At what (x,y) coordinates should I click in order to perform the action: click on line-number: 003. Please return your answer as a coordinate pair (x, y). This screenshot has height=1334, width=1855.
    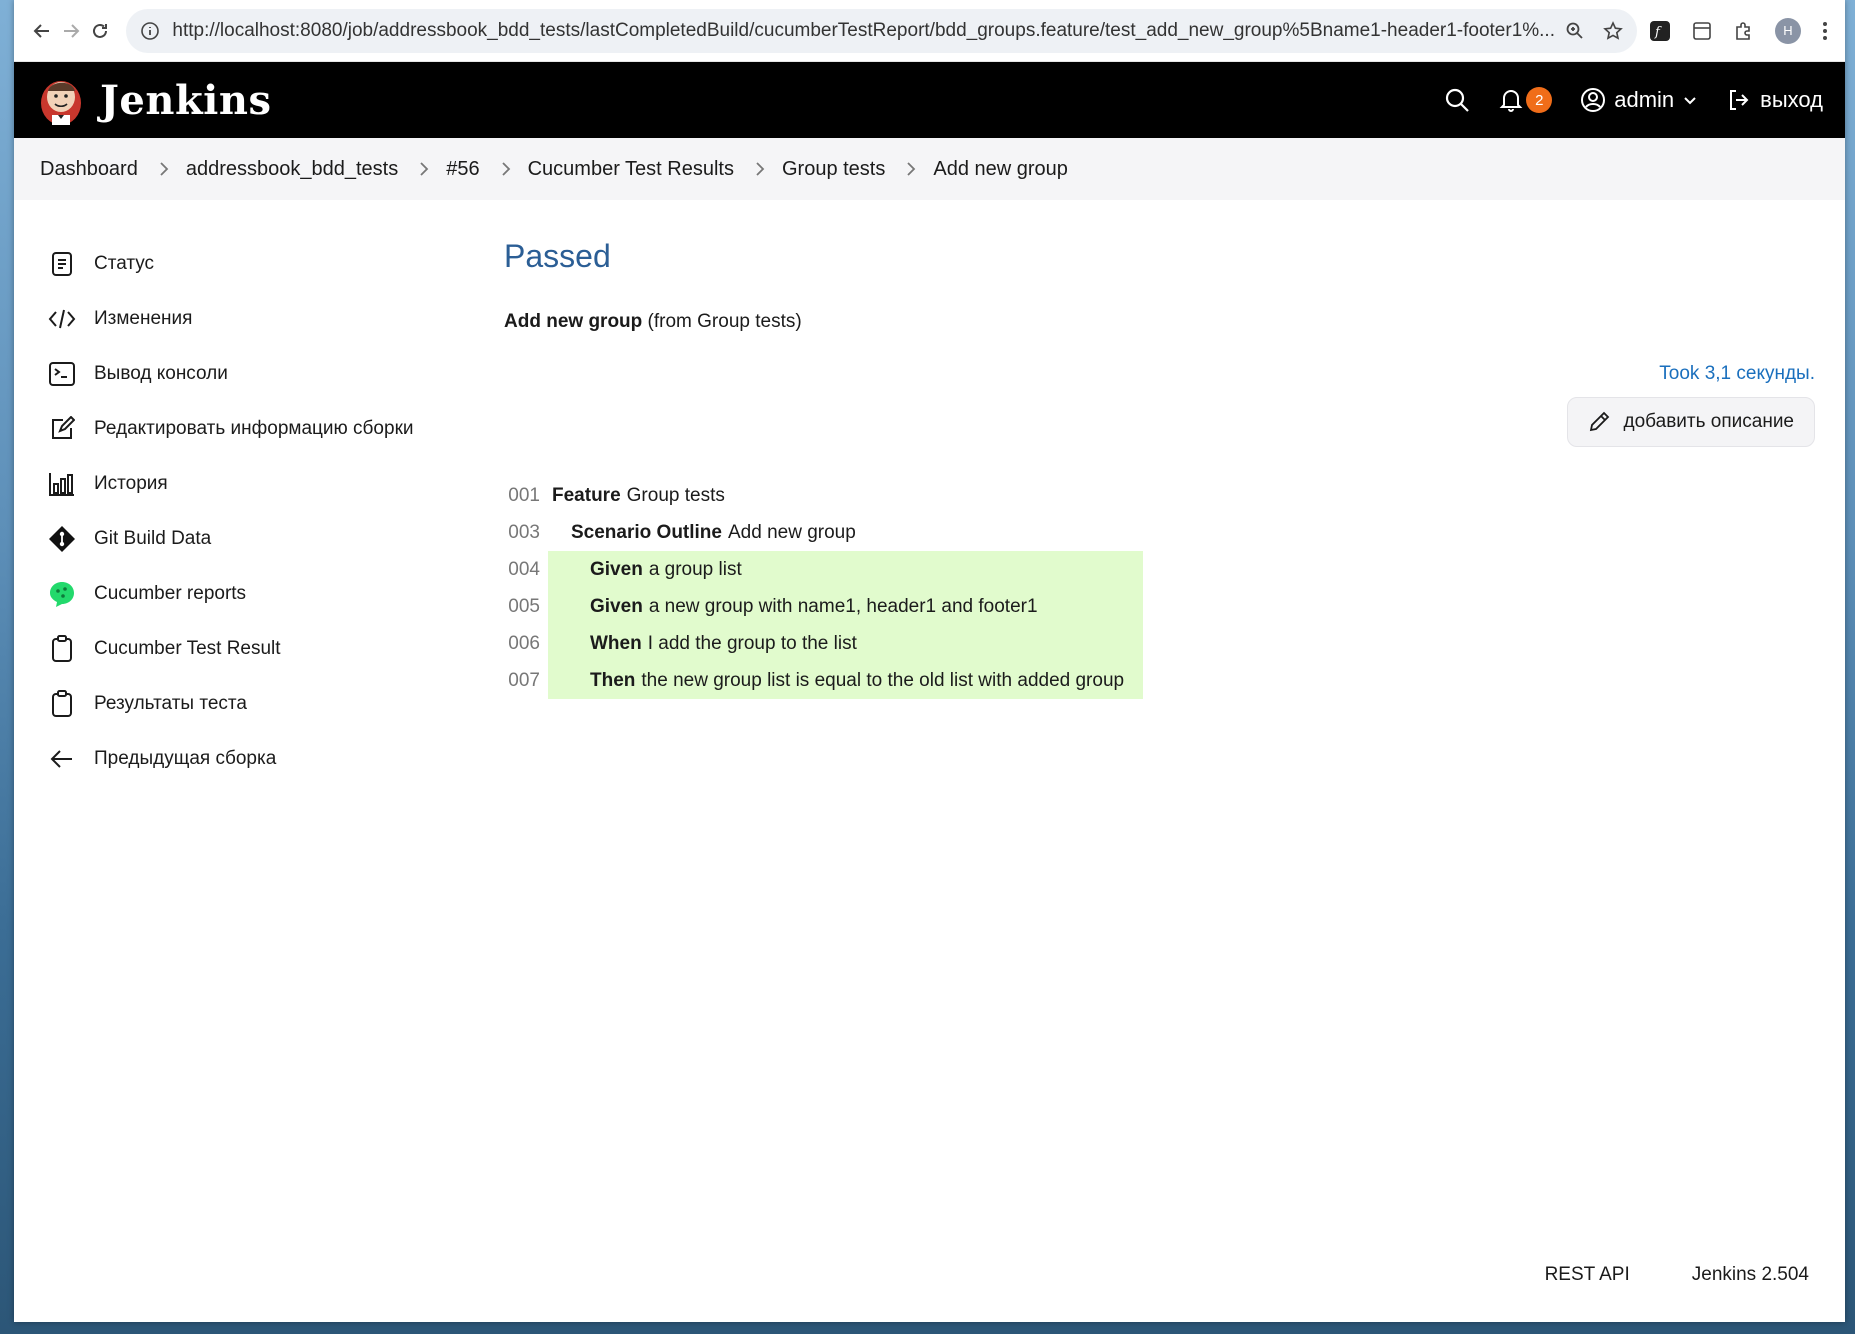
    Looking at the image, I should click on (524, 532).